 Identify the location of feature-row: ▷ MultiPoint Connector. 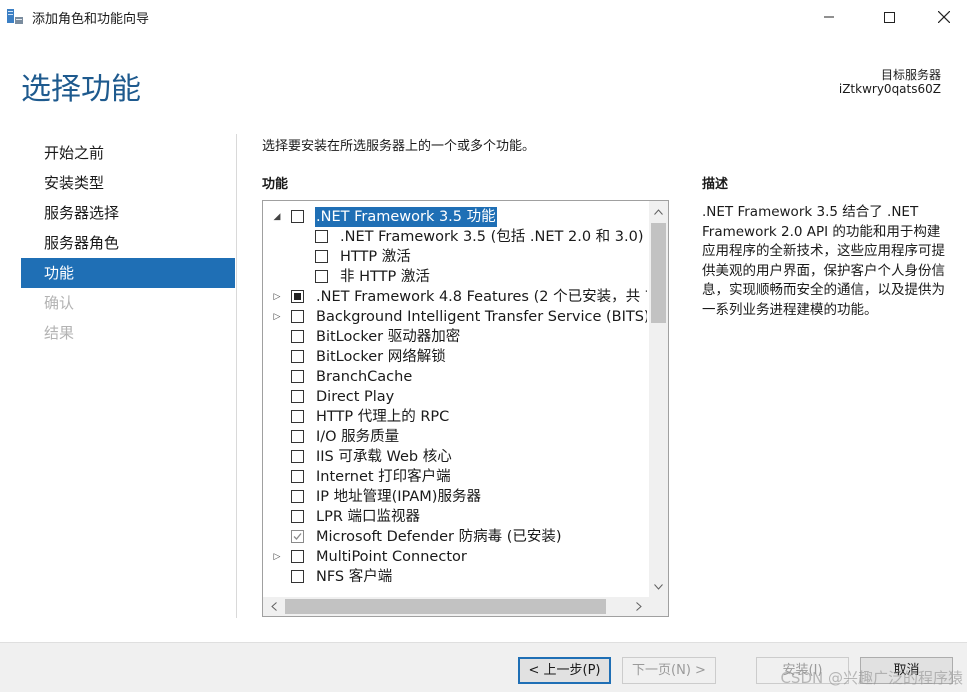
(455, 557).